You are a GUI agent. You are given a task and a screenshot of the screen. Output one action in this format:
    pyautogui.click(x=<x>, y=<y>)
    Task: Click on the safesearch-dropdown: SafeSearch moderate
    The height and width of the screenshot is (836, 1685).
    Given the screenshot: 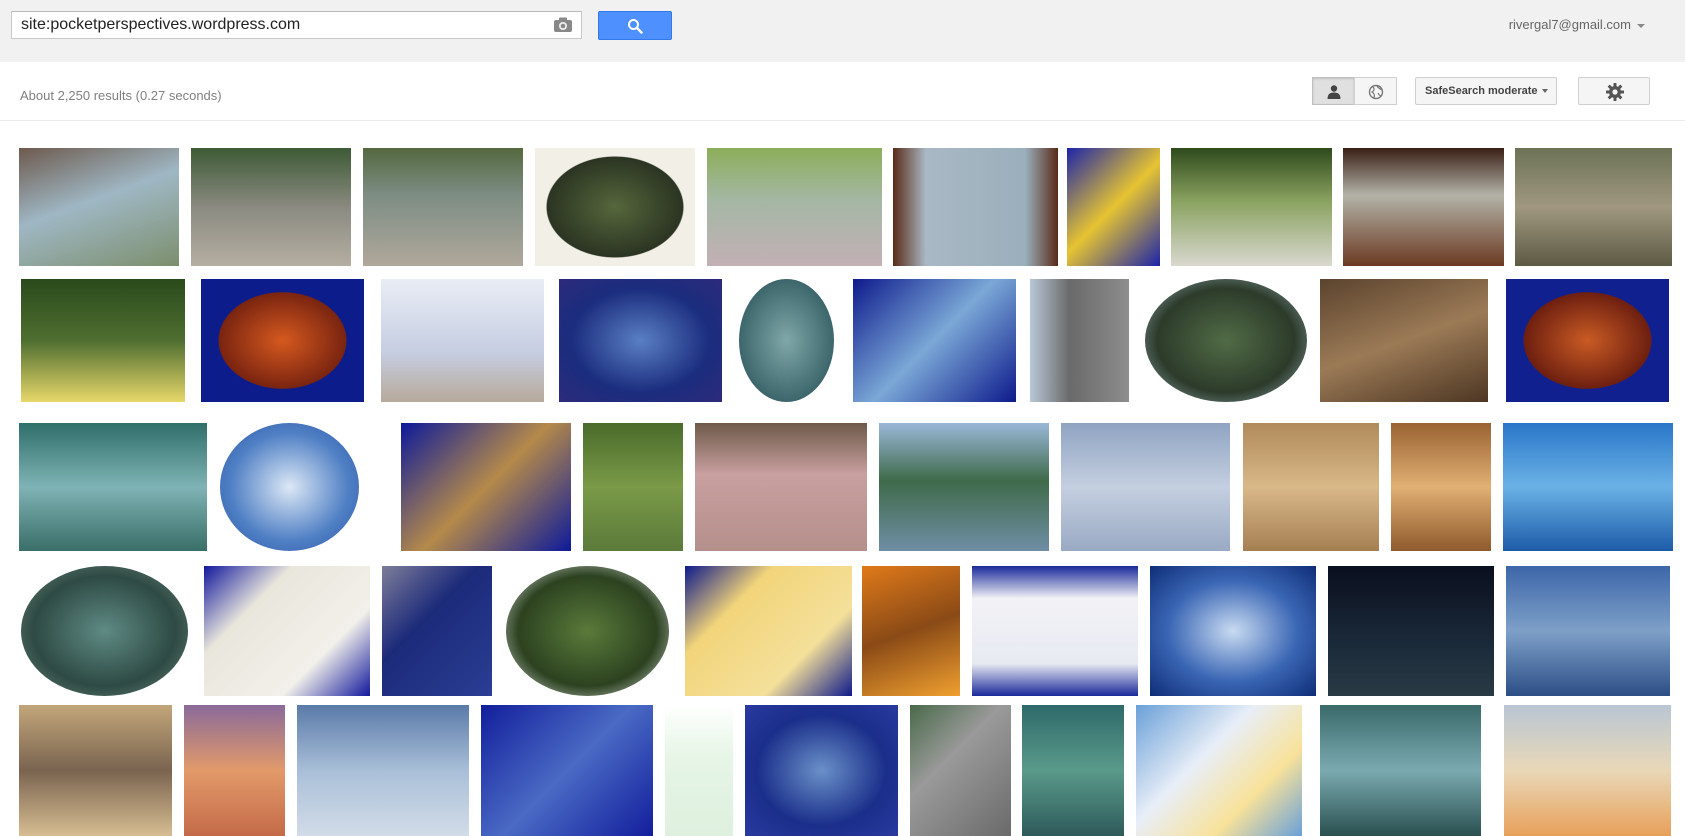 What is the action you would take?
    pyautogui.click(x=1486, y=91)
    